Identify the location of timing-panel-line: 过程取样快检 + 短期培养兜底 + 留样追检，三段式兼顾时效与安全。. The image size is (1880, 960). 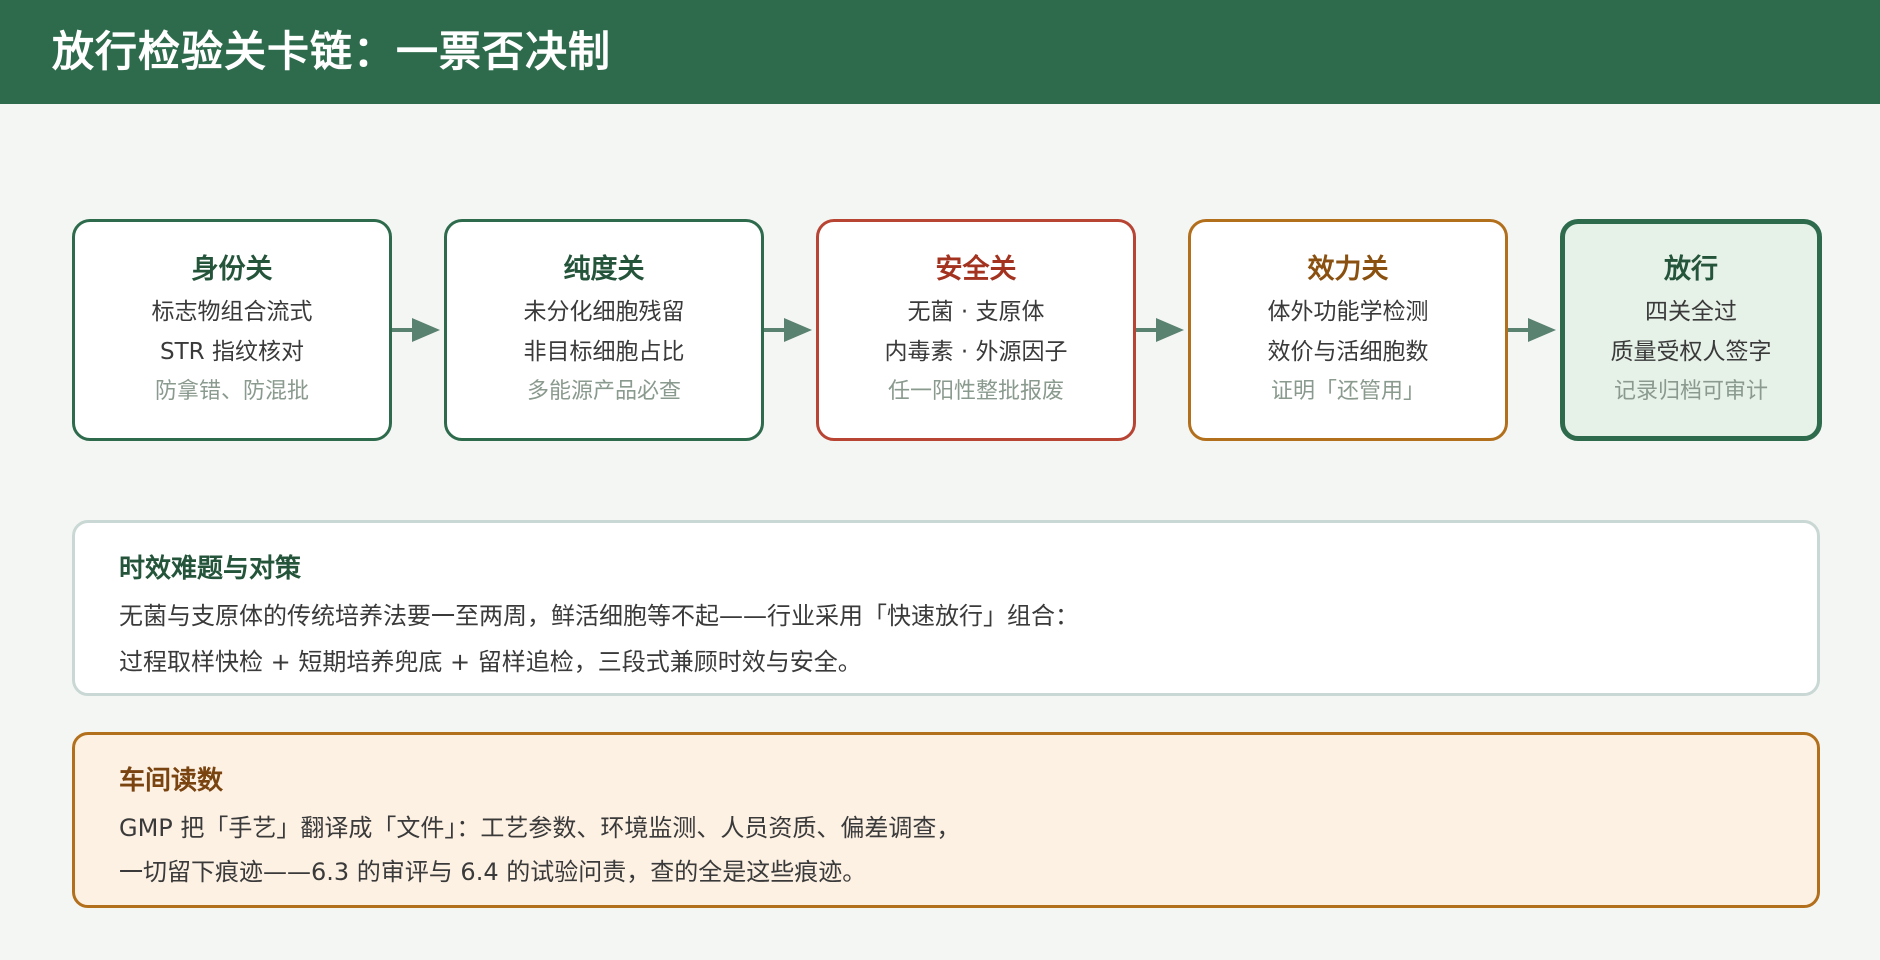
(490, 662).